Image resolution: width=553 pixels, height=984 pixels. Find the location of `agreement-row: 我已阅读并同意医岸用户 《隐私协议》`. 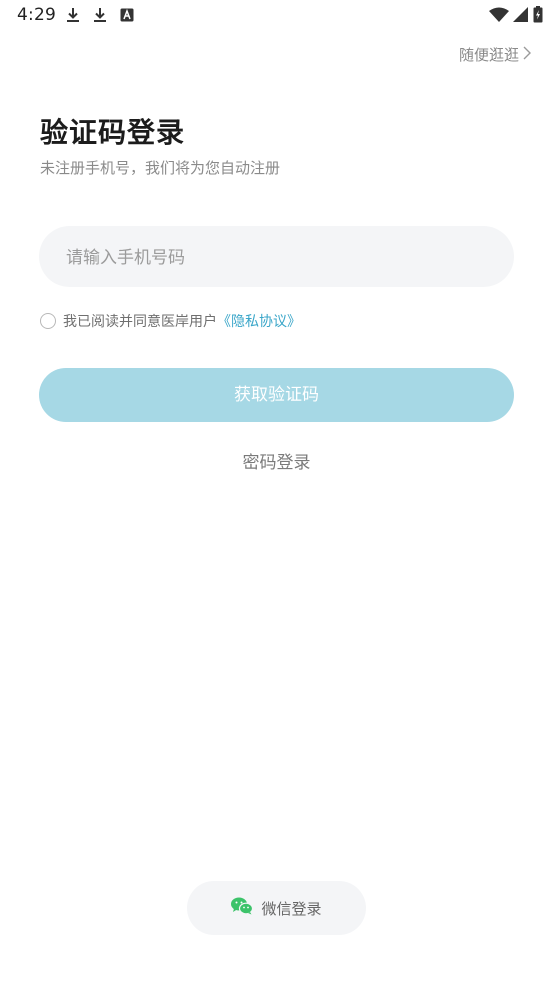

agreement-row: 我已阅读并同意医岸用户 《隐私协议》 is located at coordinates (170, 321).